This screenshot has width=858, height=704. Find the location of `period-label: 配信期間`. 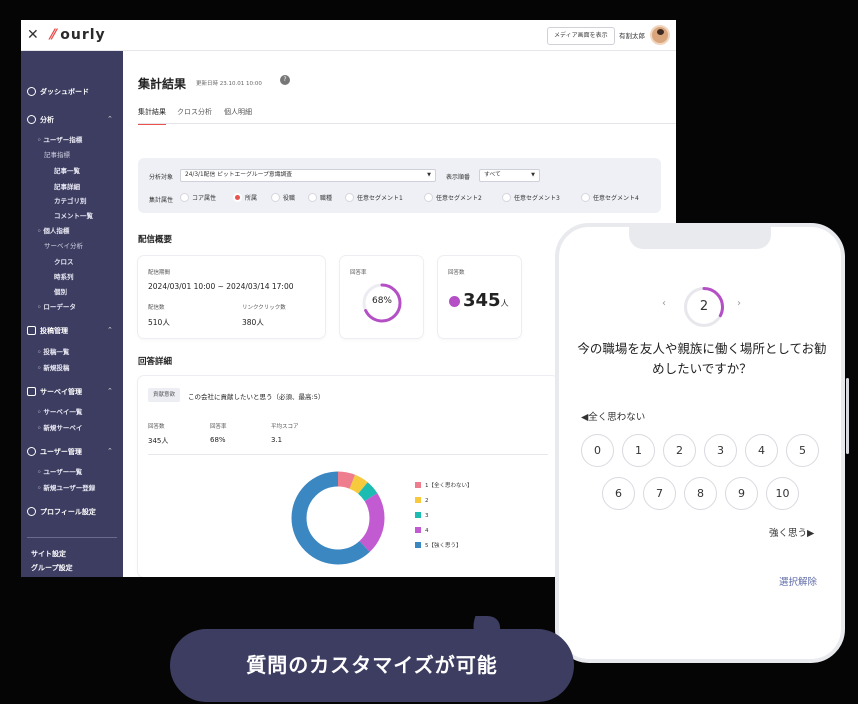

period-label: 配信期間 is located at coordinates (159, 273).